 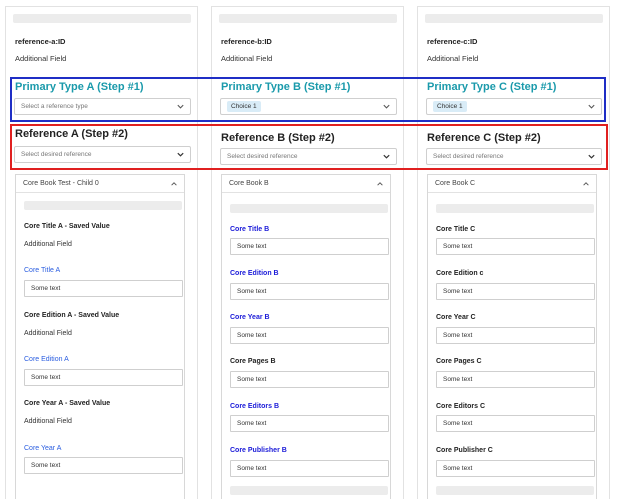 What do you see at coordinates (249, 183) in the screenshot?
I see `accordion-title: Core Book B` at bounding box center [249, 183].